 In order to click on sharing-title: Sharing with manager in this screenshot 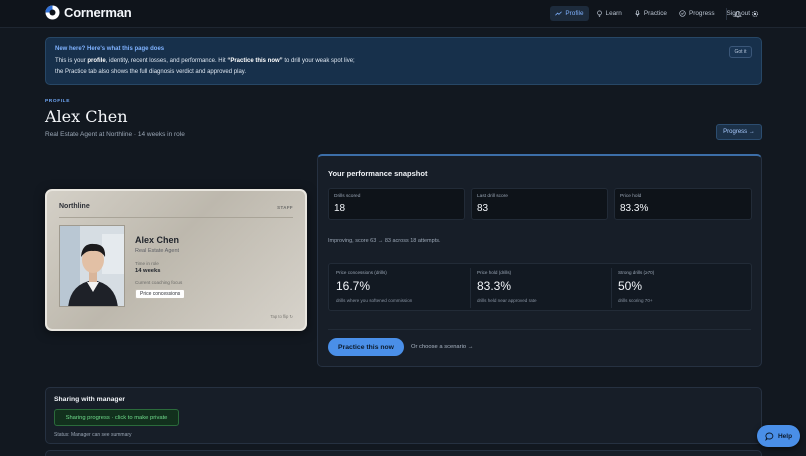, I will do `click(90, 399)`.